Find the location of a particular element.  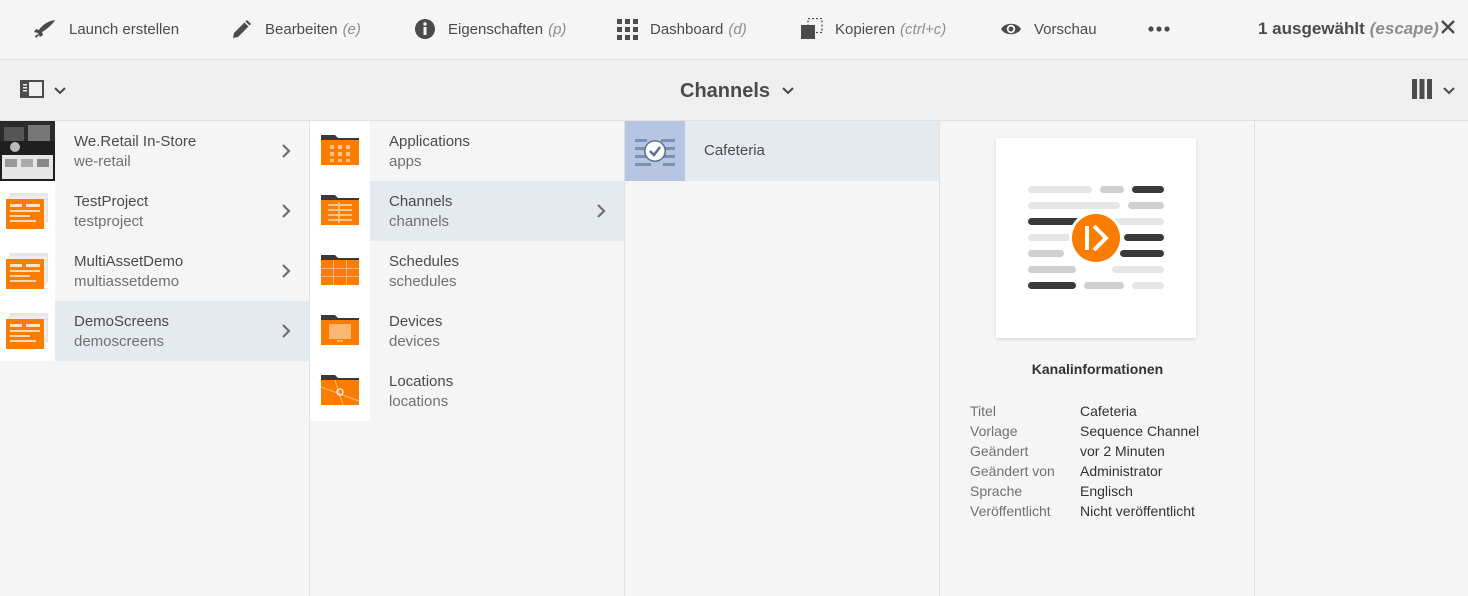

close-selection-button is located at coordinates (1448, 29).